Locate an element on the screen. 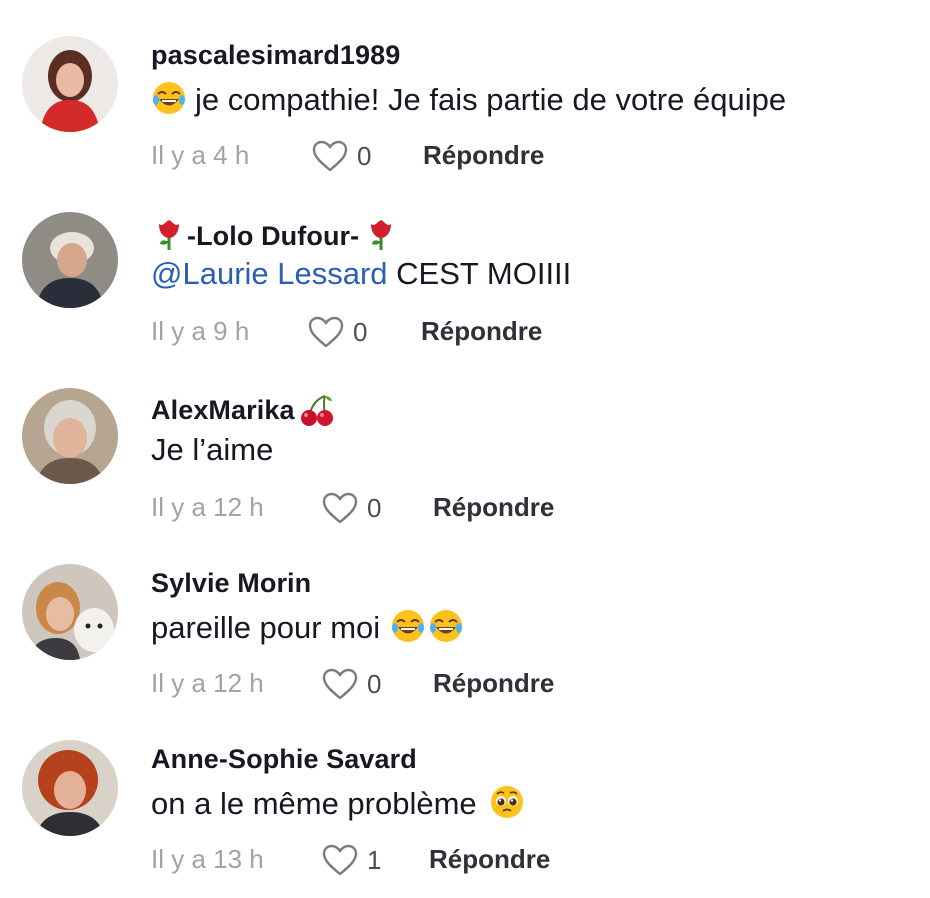 The image size is (930, 898). comment-meta: Il y a 13 h 1 Répondre is located at coordinates (531, 860).